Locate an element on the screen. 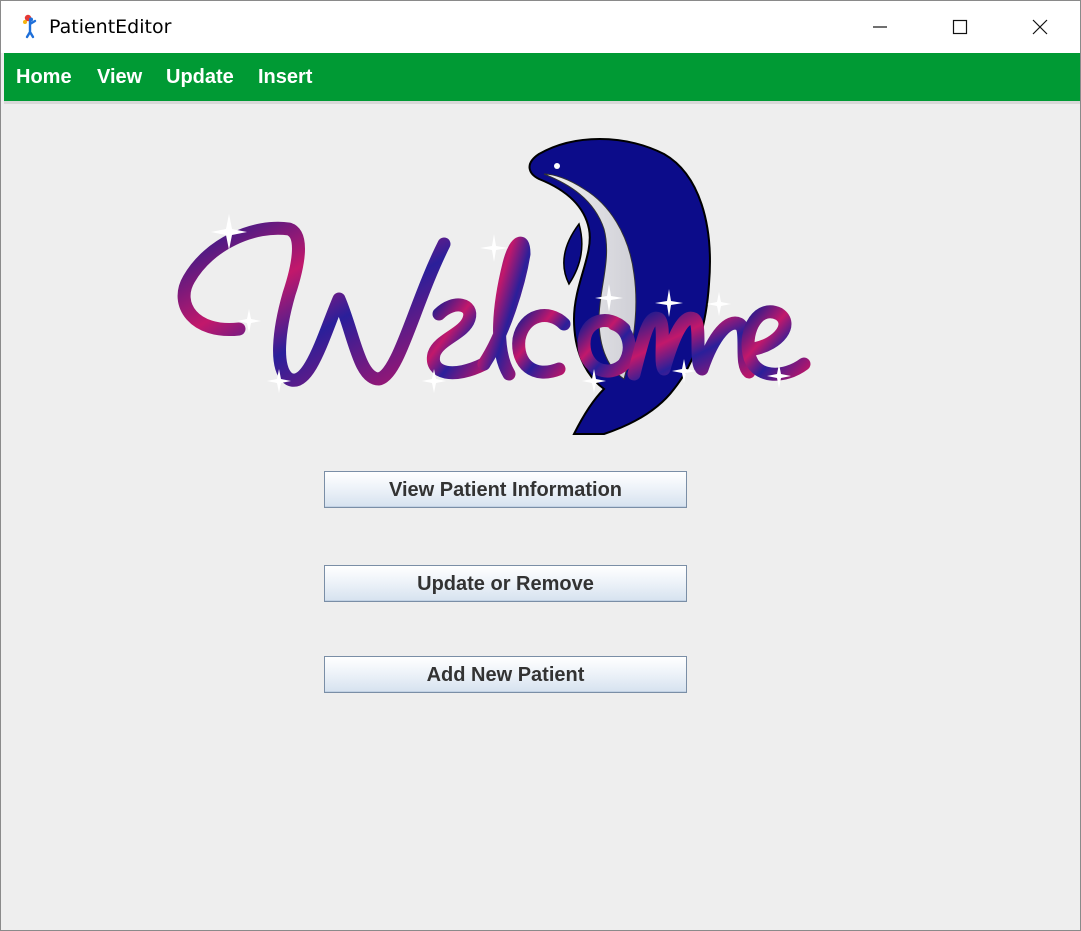  app-figure-icon is located at coordinates (30, 26).